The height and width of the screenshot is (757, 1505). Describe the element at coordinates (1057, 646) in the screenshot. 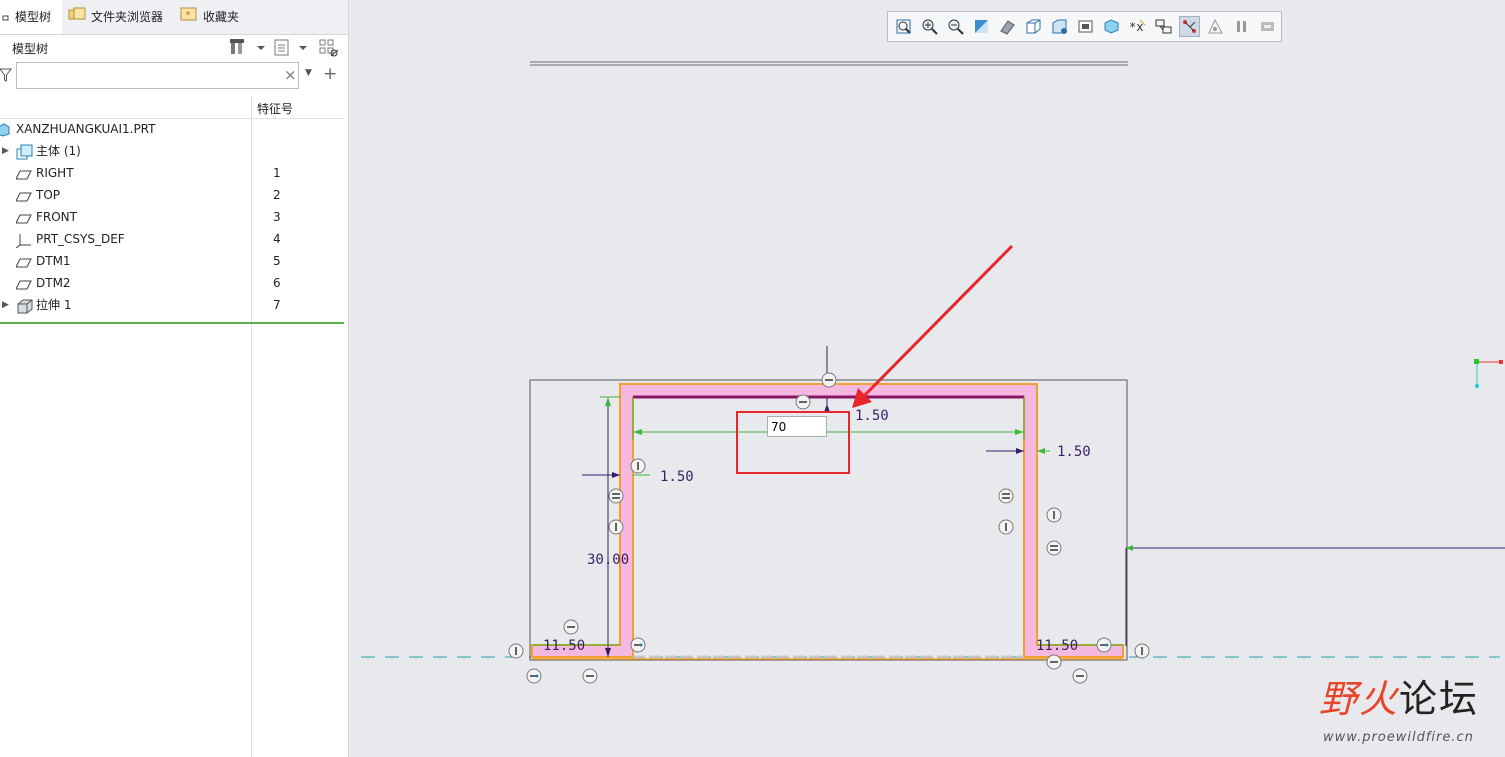

I see `dim-right-flange: 11.50` at that location.